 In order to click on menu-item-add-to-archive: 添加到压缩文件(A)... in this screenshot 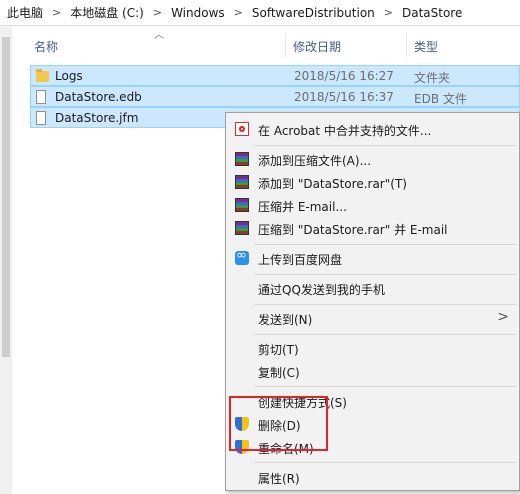, I will do `click(372, 159)`.